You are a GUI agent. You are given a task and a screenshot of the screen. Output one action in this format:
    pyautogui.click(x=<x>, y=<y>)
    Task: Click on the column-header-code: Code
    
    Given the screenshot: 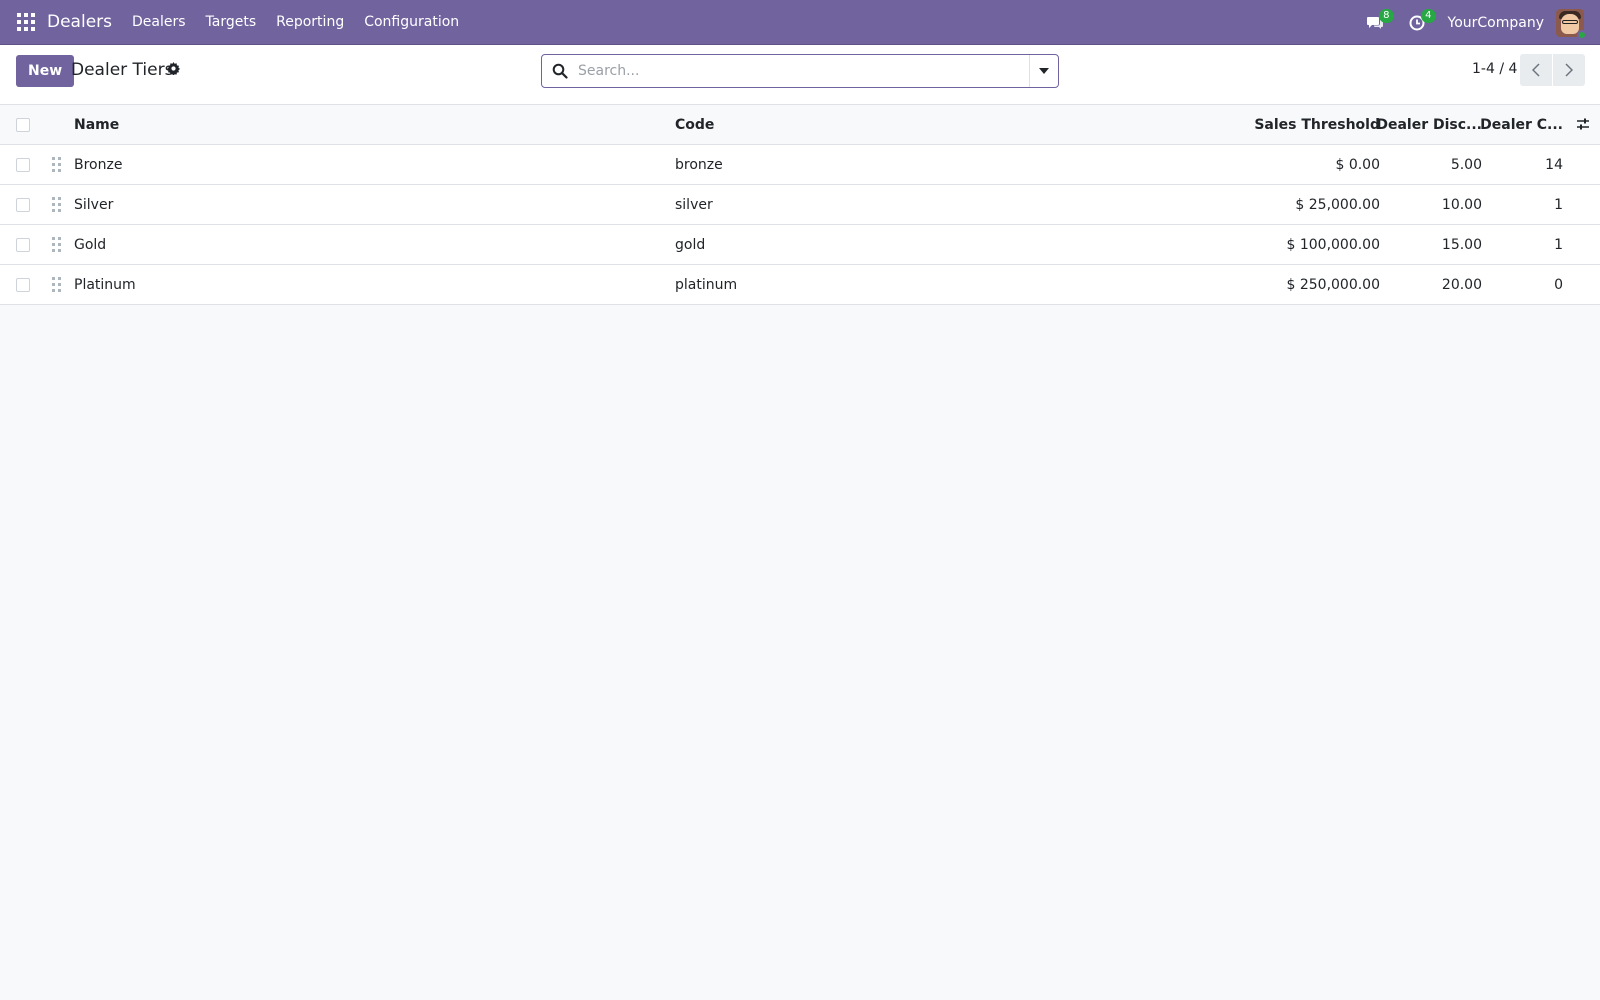 What is the action you would take?
    pyautogui.click(x=694, y=125)
    